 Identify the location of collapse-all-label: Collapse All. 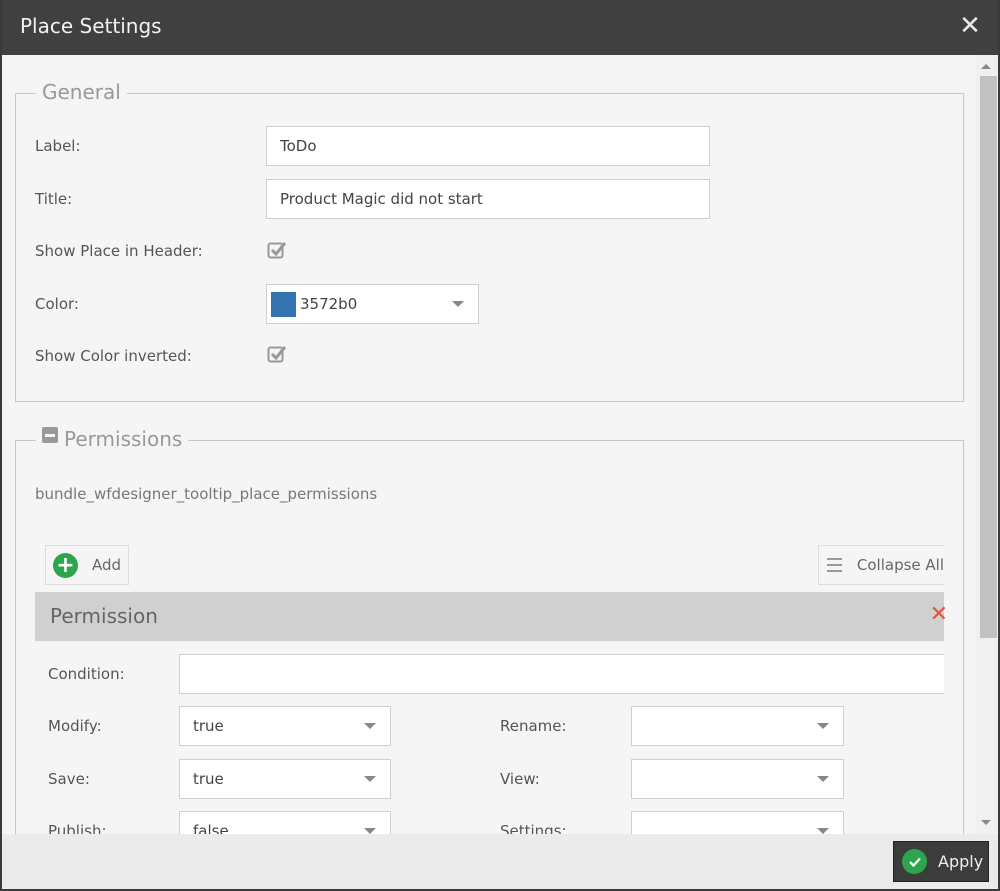
(900, 565).